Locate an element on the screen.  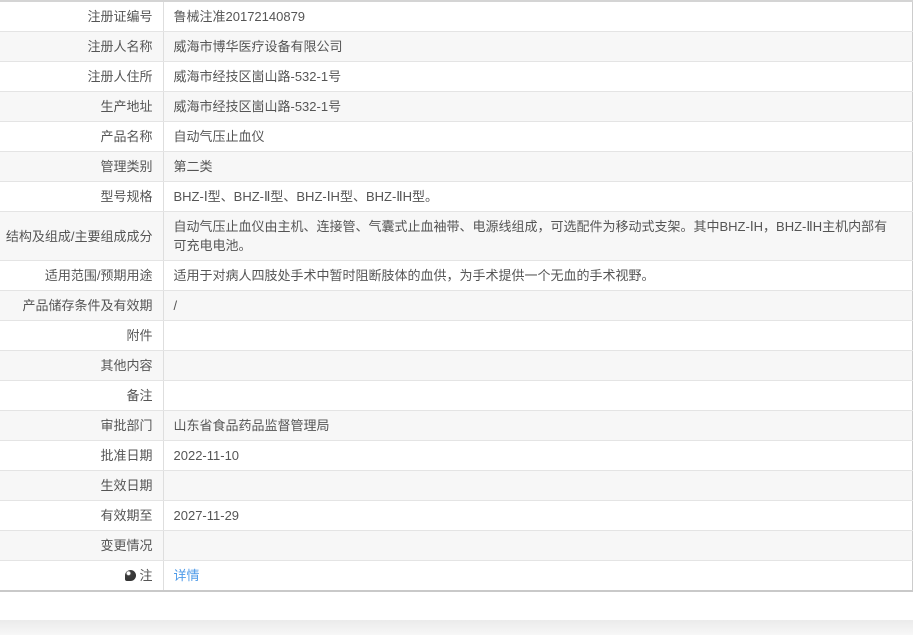
table-row: 产品储存条件及有效期 / is located at coordinates (456, 305).